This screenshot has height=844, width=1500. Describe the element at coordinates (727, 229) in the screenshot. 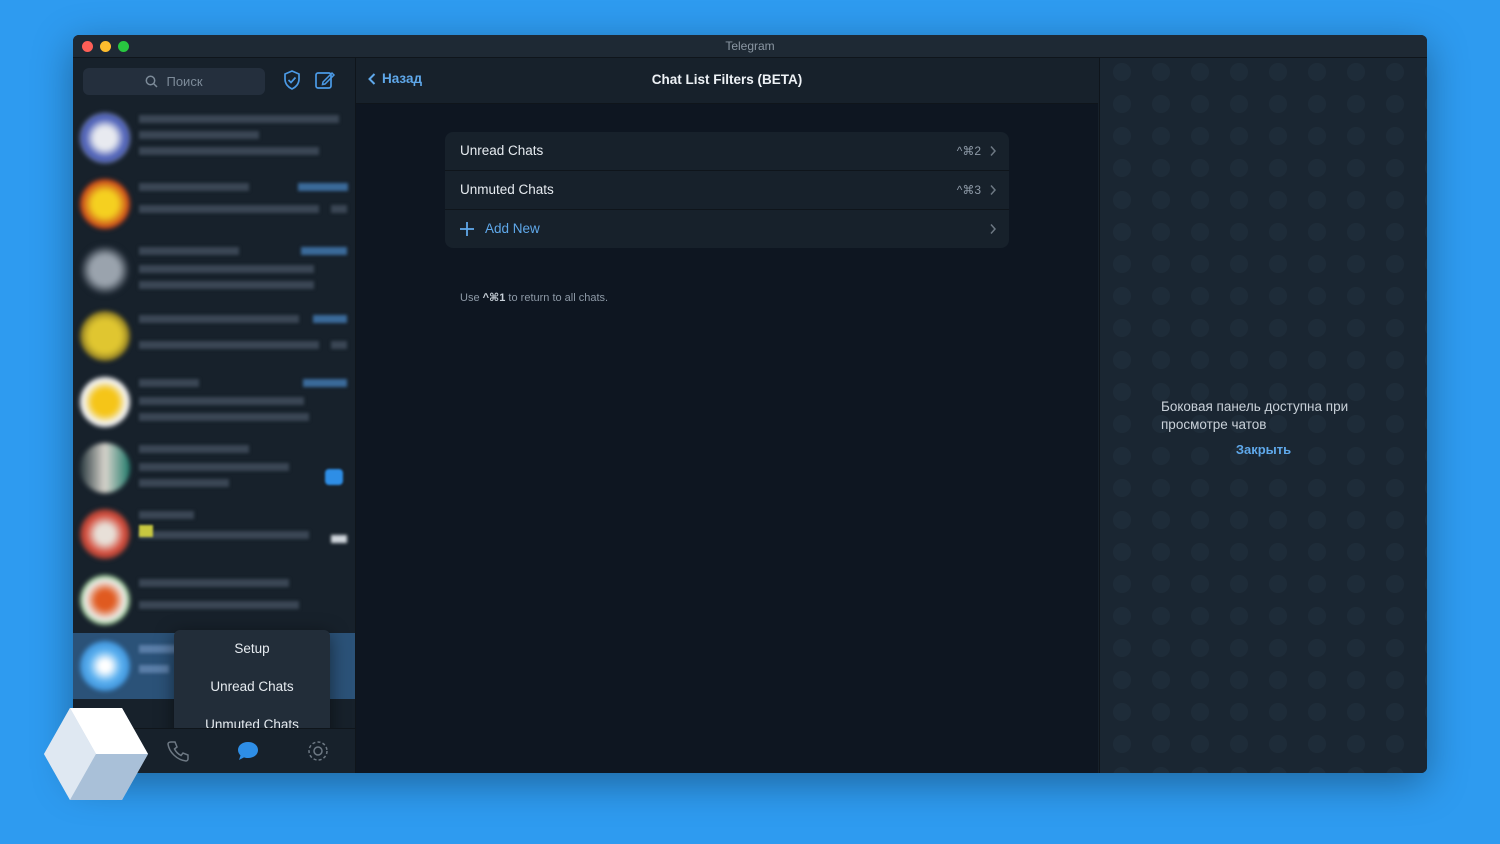

I see `add-new-filter-button: Add New` at that location.